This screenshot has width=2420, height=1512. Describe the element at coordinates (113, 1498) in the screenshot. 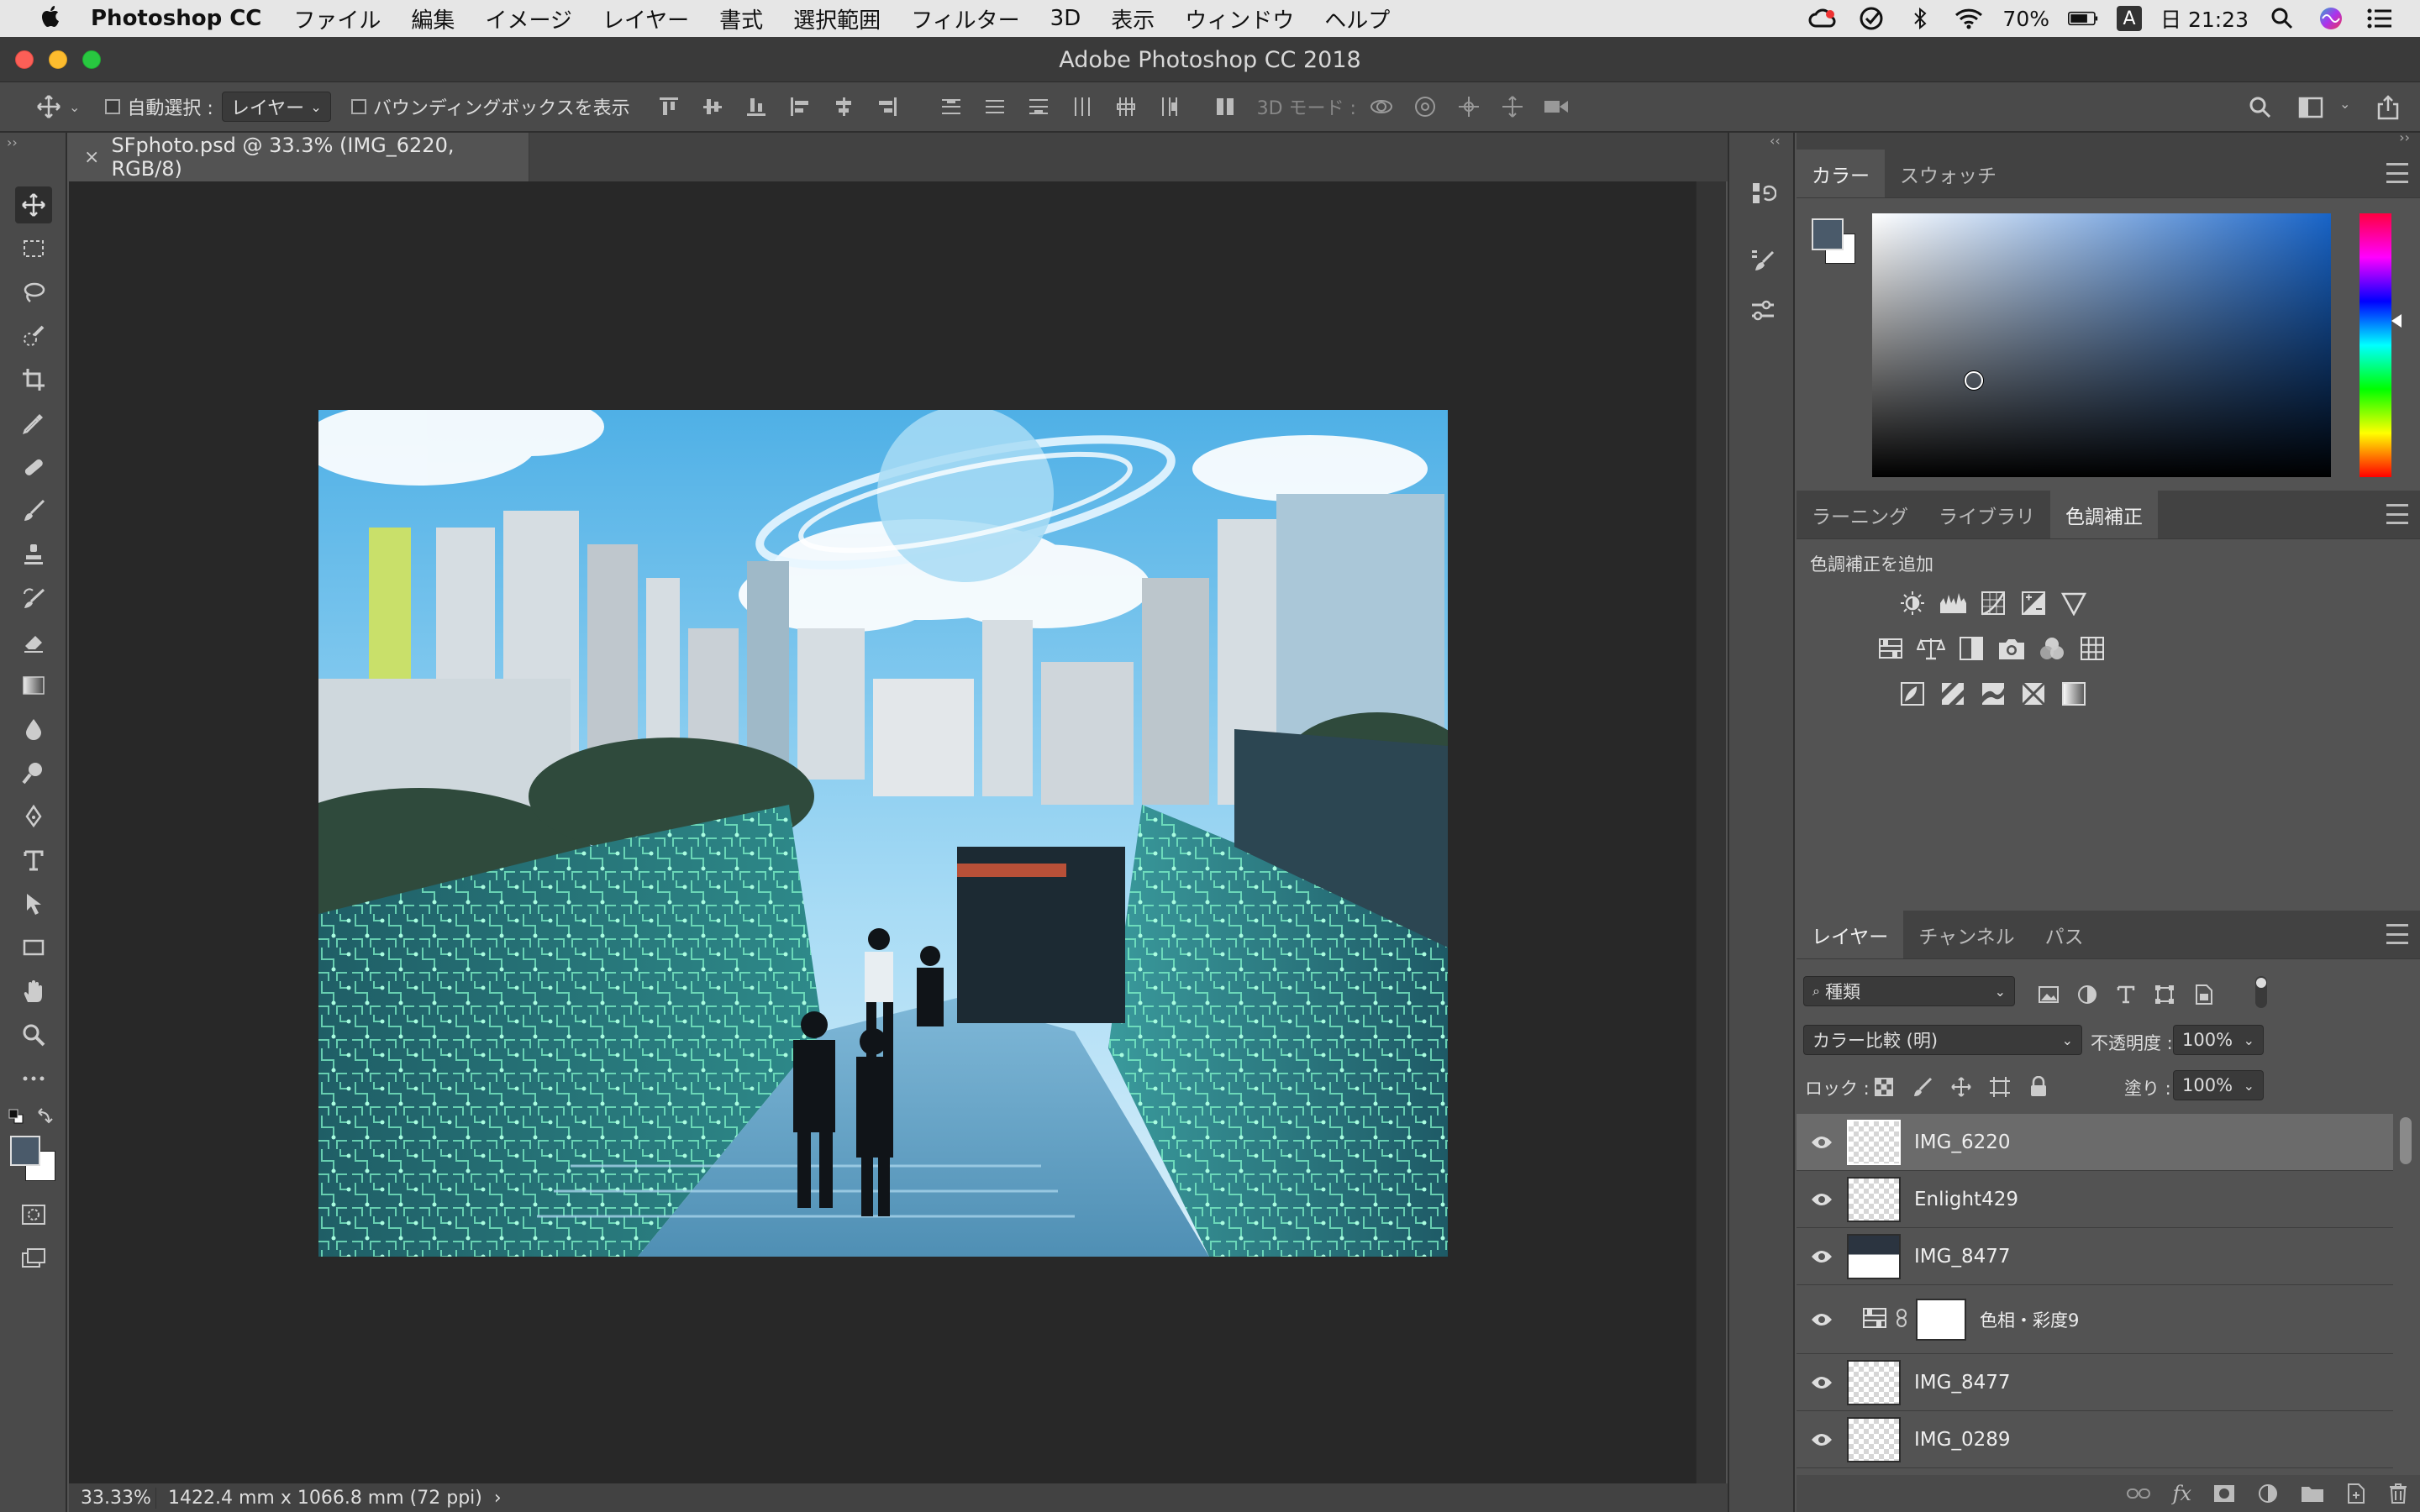

I see `zoom-level-field: 33.33%` at that location.